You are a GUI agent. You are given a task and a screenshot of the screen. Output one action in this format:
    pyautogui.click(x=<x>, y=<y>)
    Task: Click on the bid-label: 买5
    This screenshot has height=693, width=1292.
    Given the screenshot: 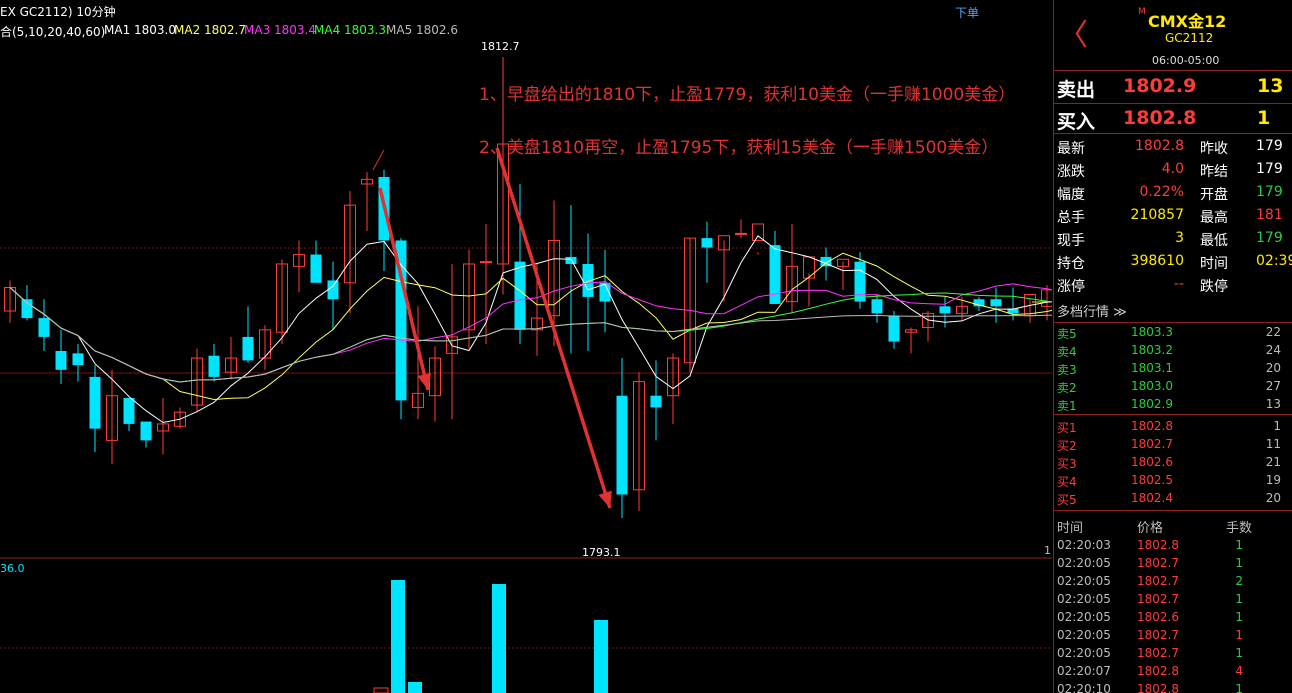 What is the action you would take?
    pyautogui.click(x=1067, y=500)
    